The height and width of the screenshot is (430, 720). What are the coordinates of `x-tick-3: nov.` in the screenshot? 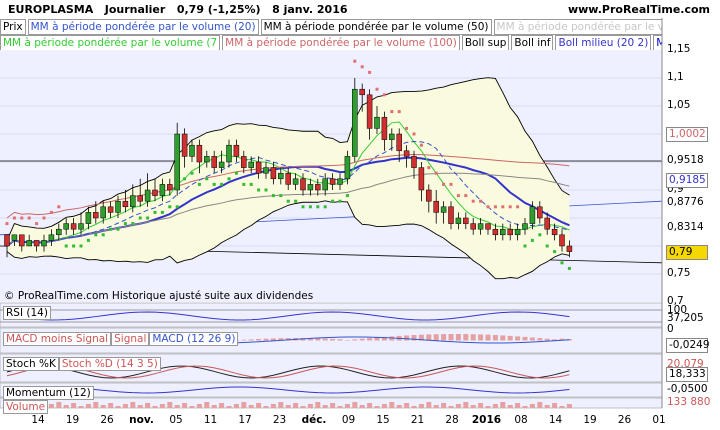 It's located at (141, 420).